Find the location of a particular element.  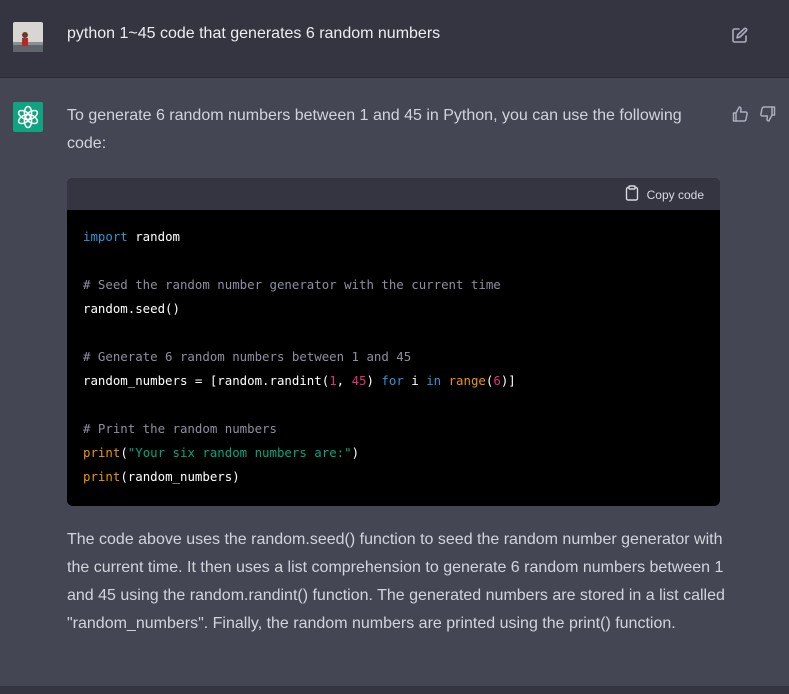

code-line: print("Your six random numbers are:") is located at coordinates (221, 452).